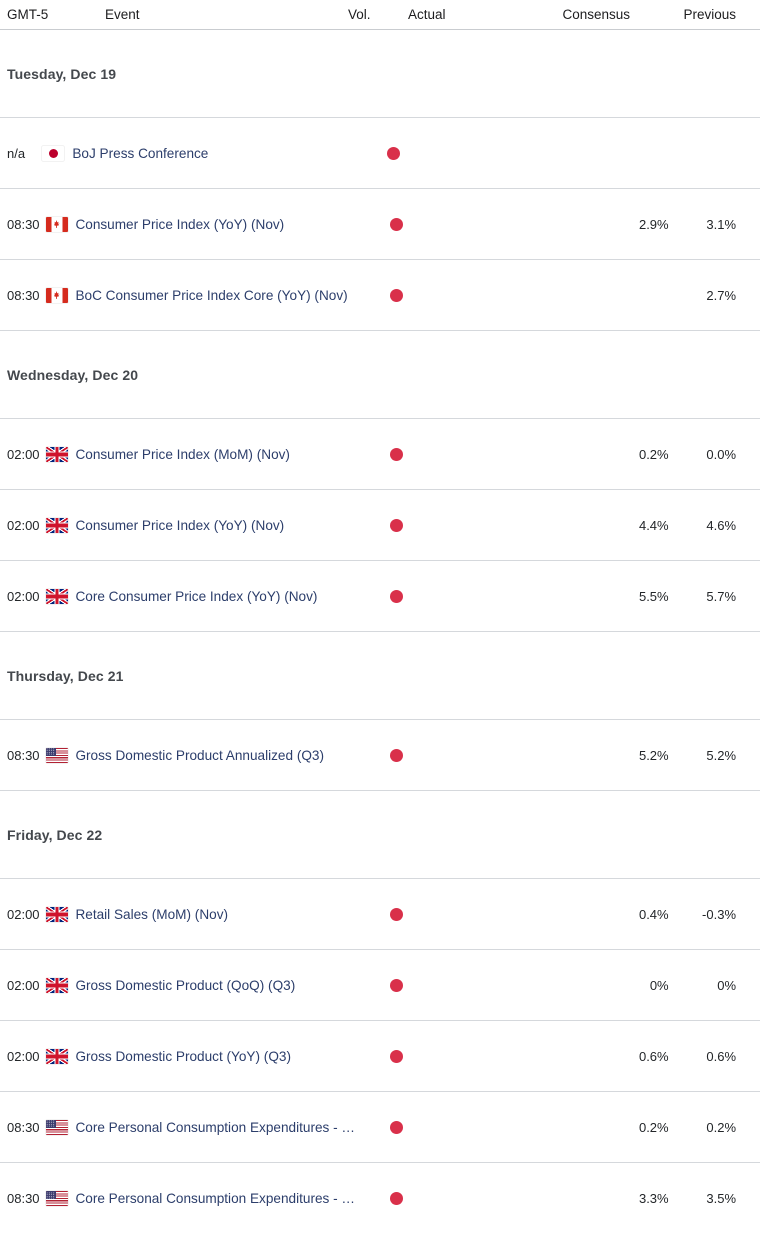 Image resolution: width=760 pixels, height=1234 pixels. What do you see at coordinates (28, 14) in the screenshot?
I see `column-header-timezone: GMT-5` at bounding box center [28, 14].